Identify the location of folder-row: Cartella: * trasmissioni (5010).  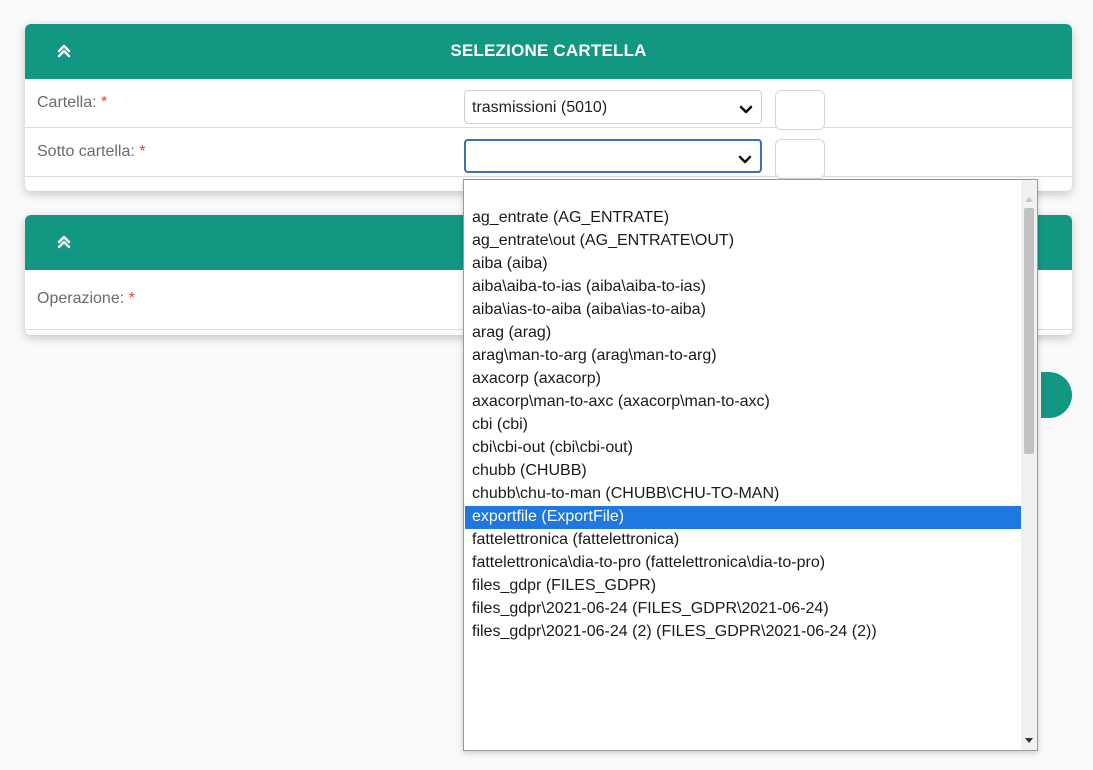
(548, 104).